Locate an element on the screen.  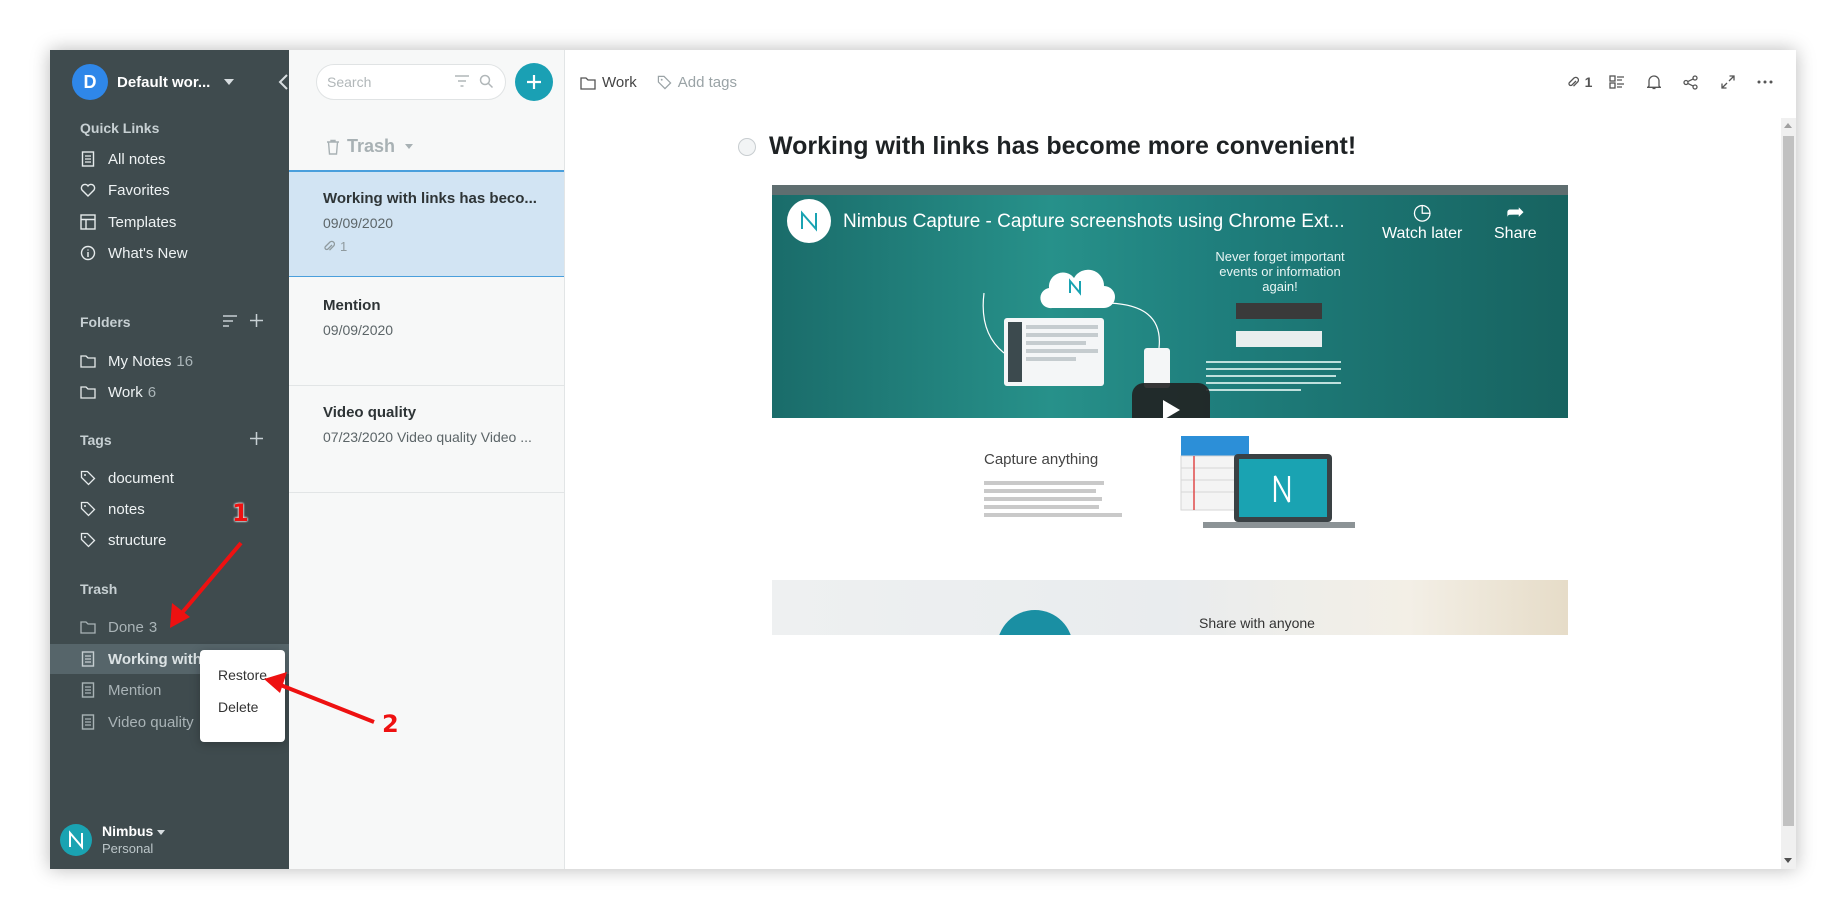
editor-scrollbar is located at coordinates (1788, 493).